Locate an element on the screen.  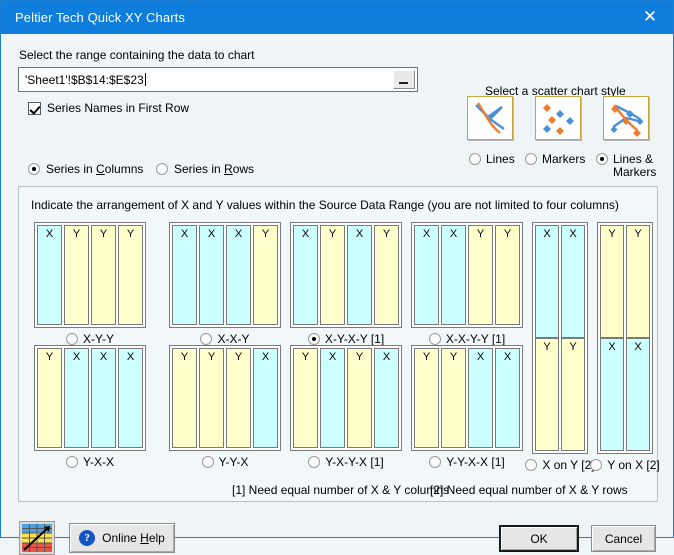
arrangement-diagram-y-on-x: YYXX is located at coordinates (625, 338).